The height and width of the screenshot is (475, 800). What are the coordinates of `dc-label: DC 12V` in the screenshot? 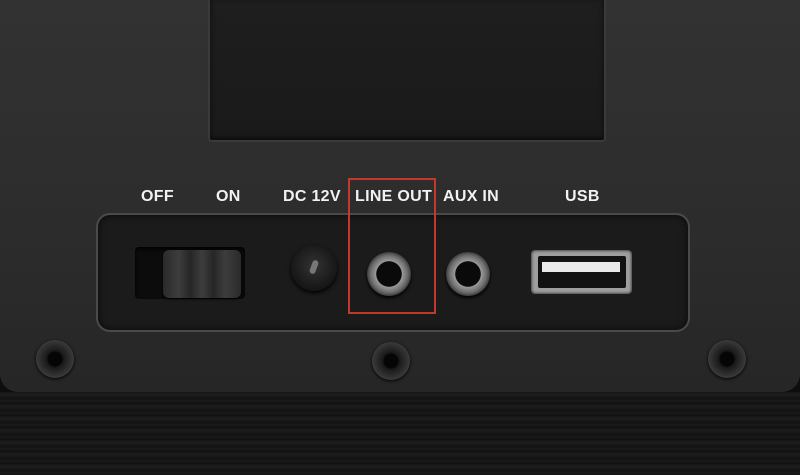 It's located at (312, 196).